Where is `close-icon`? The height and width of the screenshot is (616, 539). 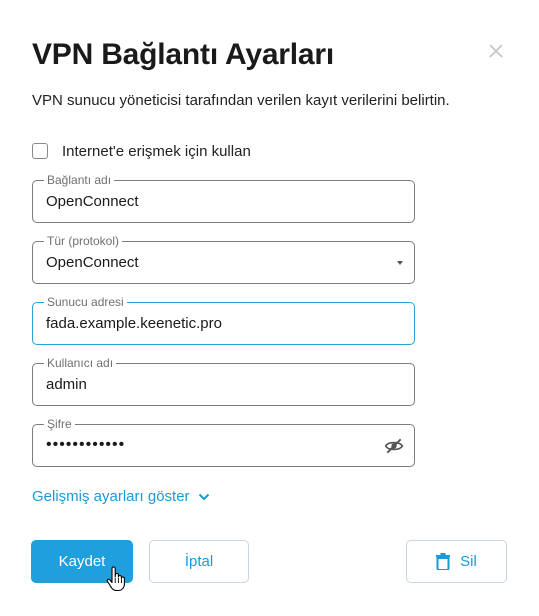
close-icon is located at coordinates (496, 51).